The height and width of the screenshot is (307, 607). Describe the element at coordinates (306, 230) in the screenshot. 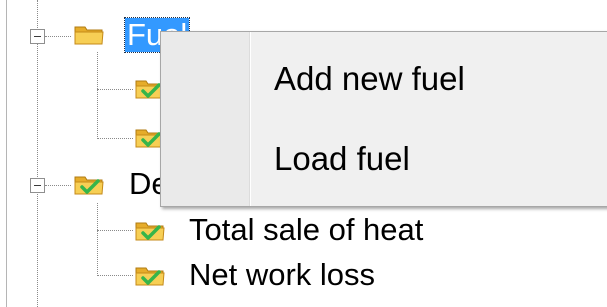

I see `tree-node-label-total-sale-of-heat: Total sale of heat` at that location.